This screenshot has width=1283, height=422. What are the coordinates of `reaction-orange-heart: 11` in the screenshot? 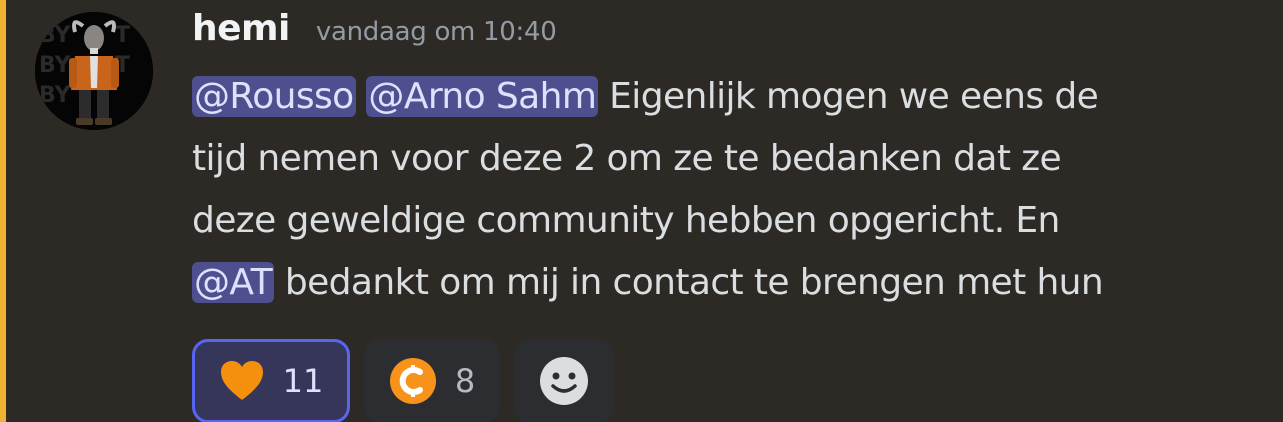 It's located at (271, 380).